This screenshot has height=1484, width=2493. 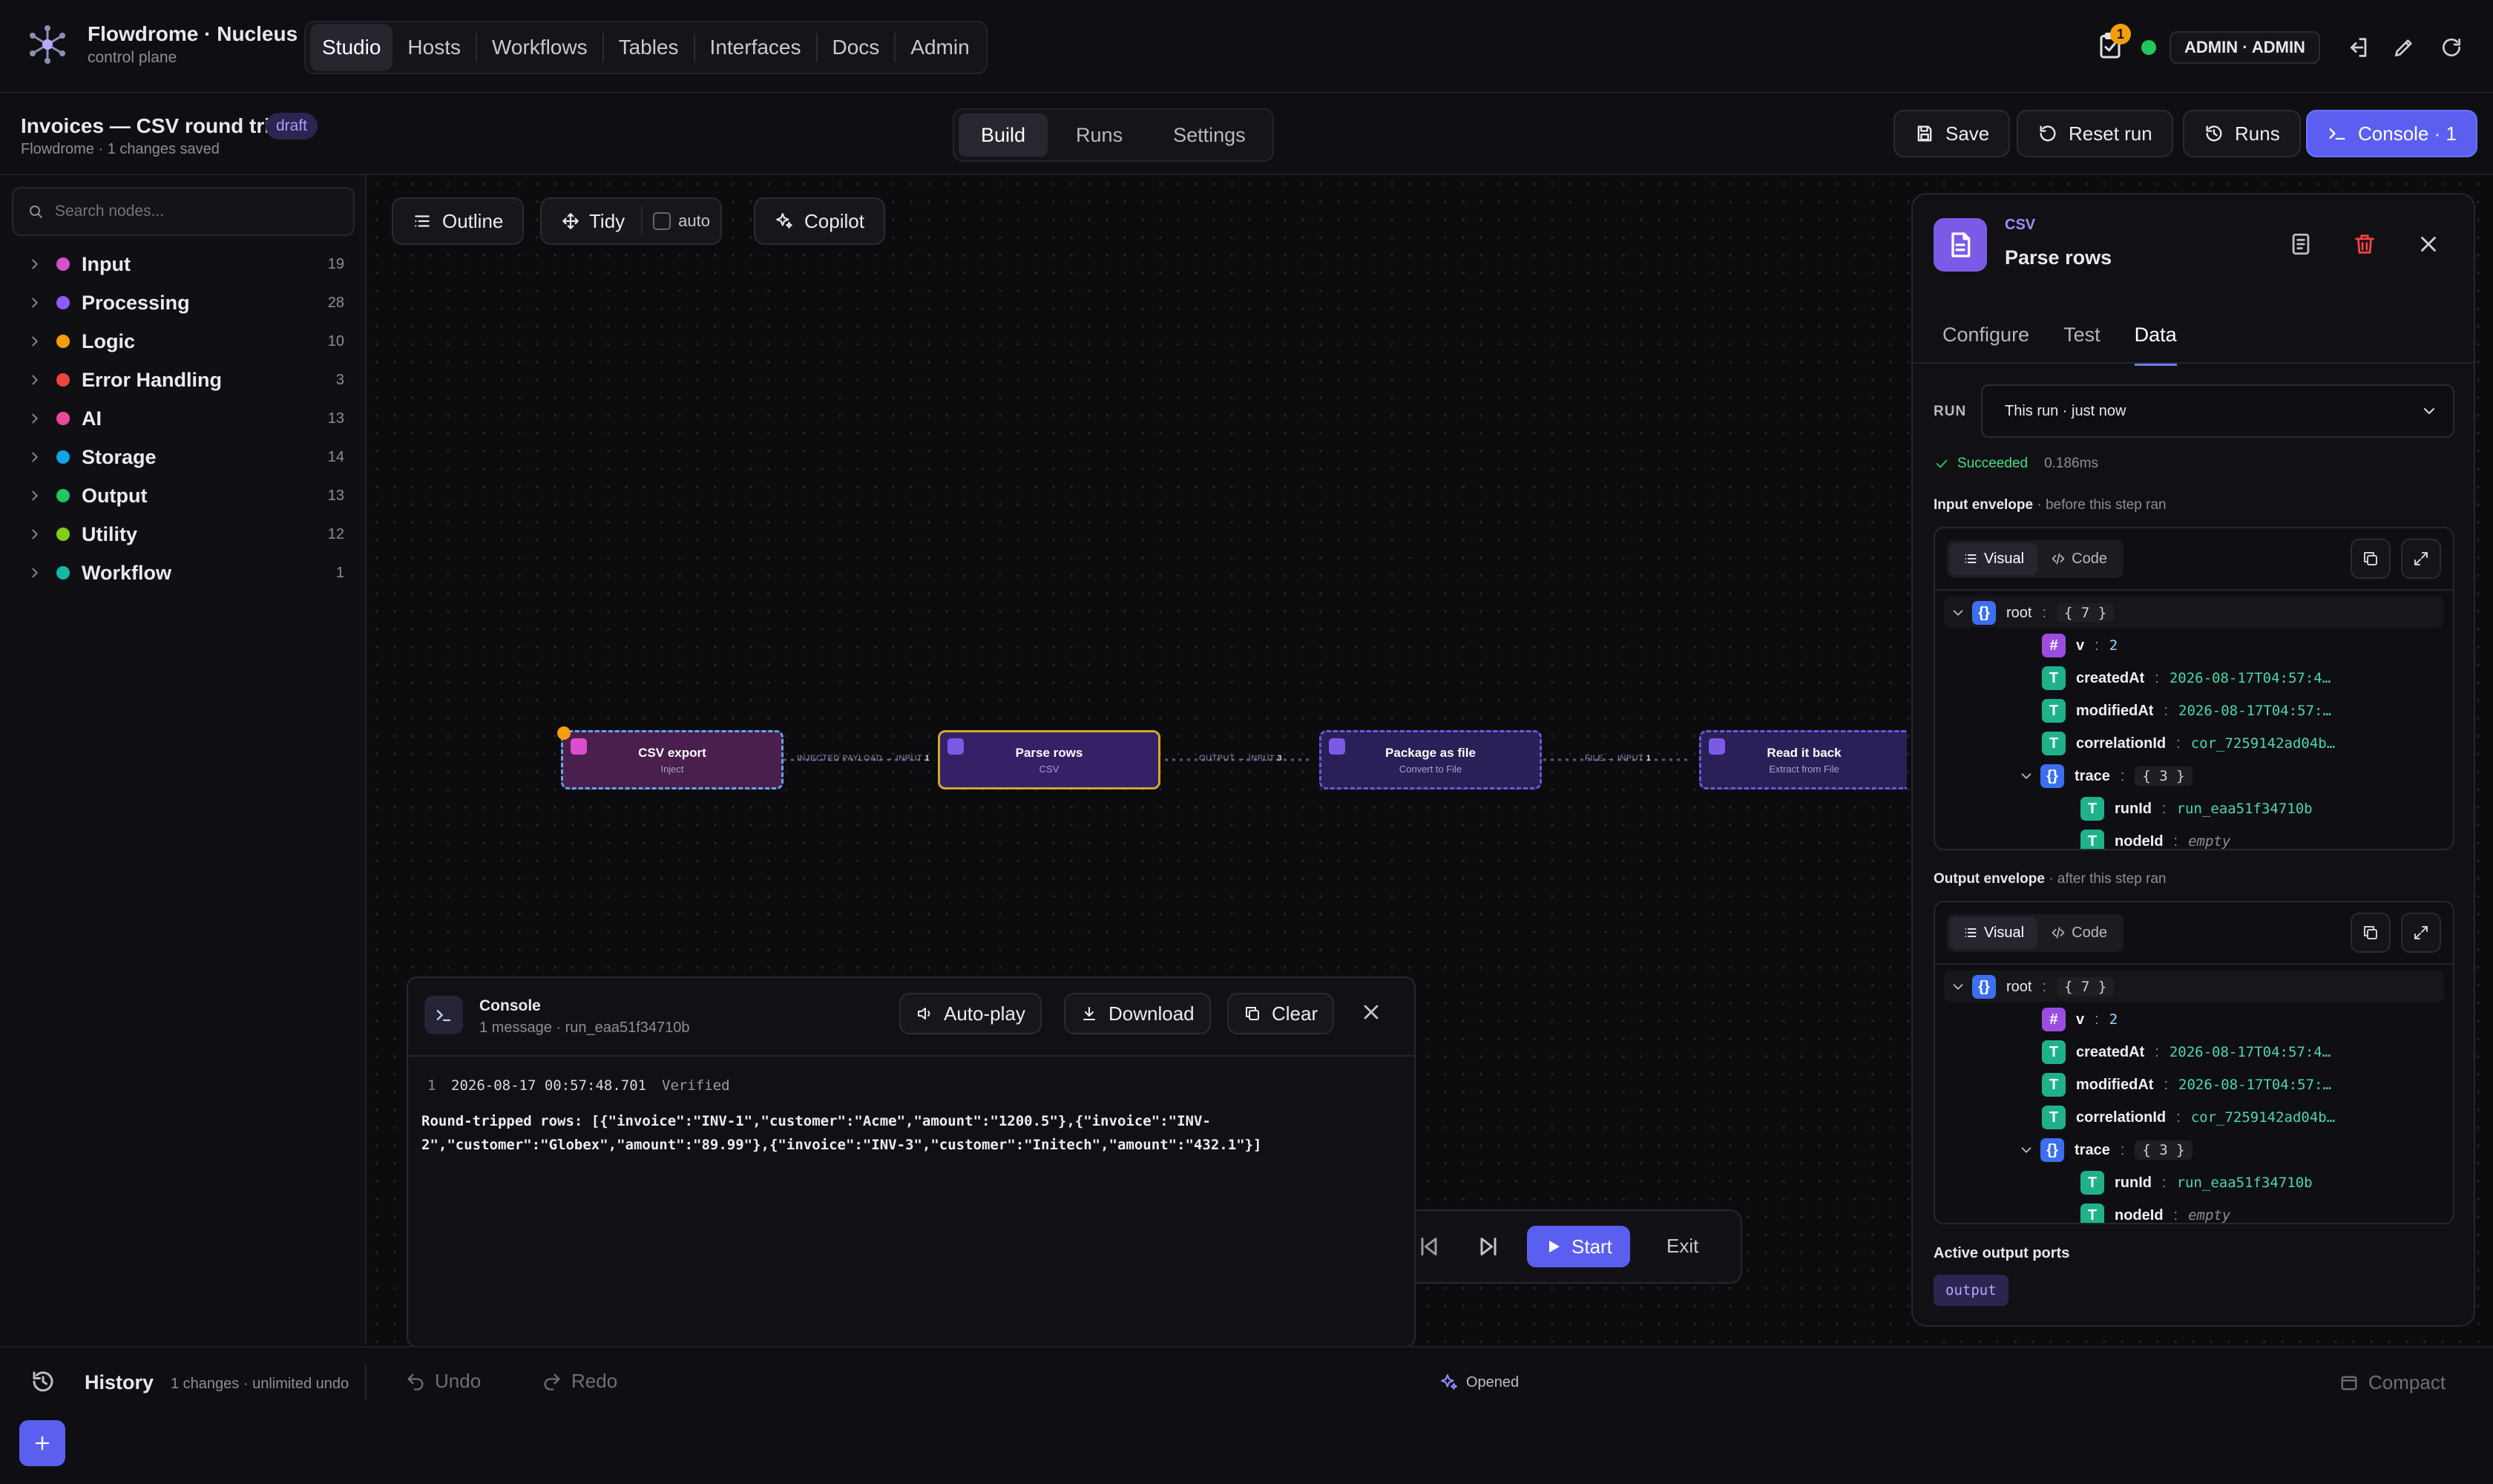 I want to click on search-box, so click(x=183, y=211).